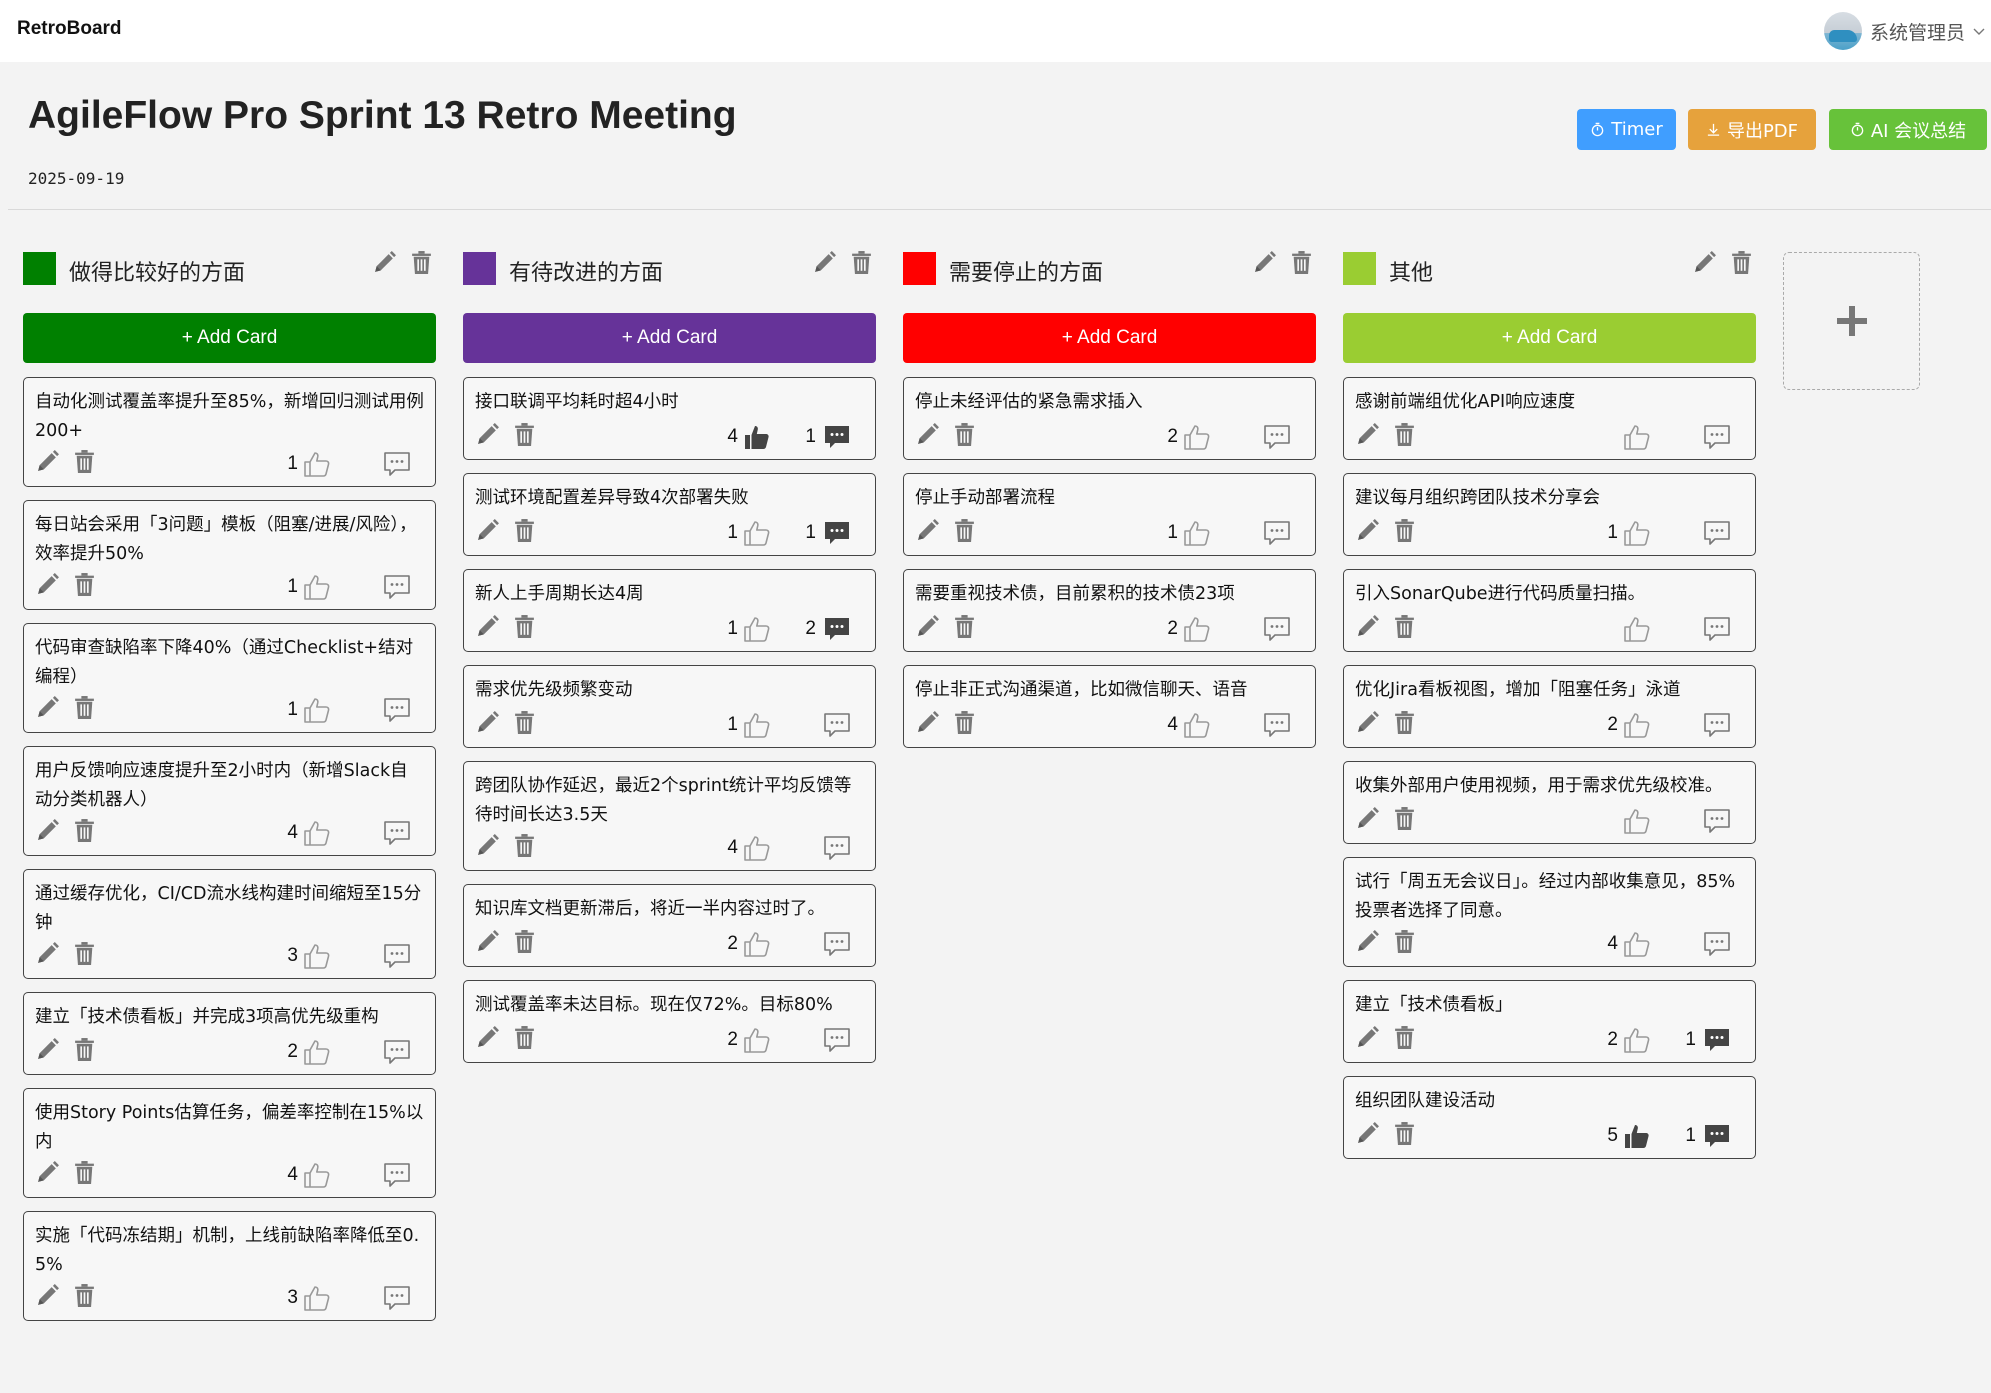  I want to click on retro-card: 使用Story Points估算任务，偏差率控制在15%以内 4, so click(229, 1143).